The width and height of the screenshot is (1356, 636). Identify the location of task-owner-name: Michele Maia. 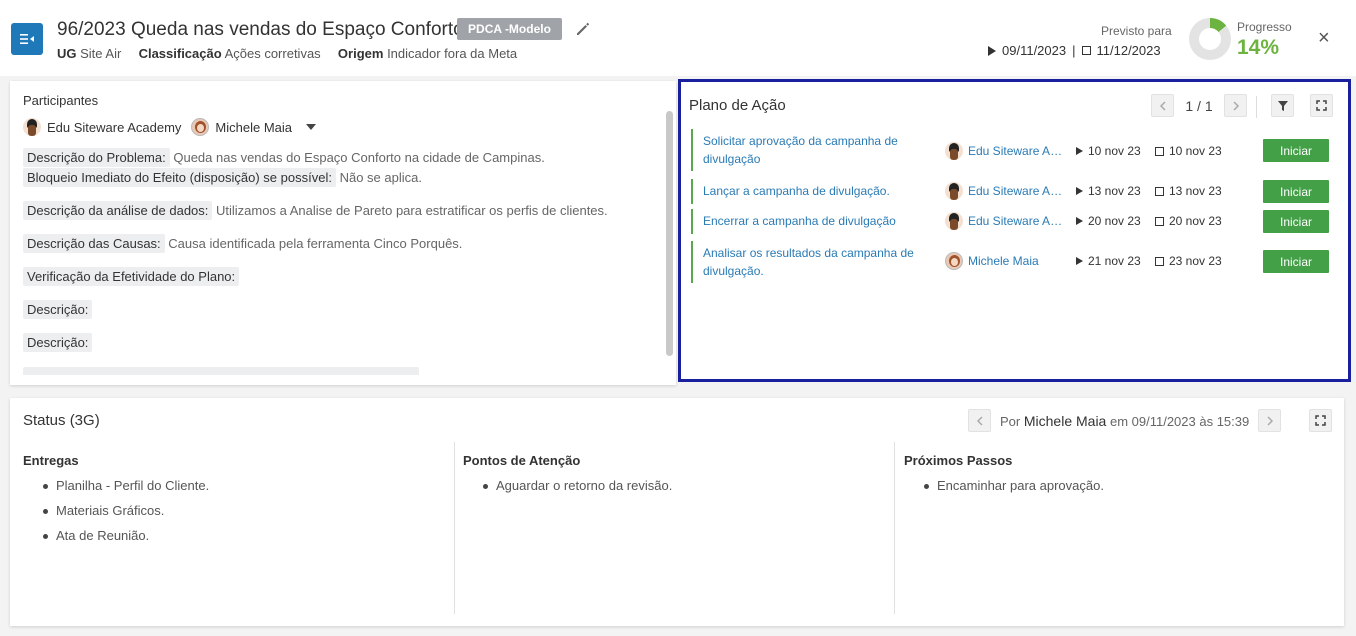
(1017, 261).